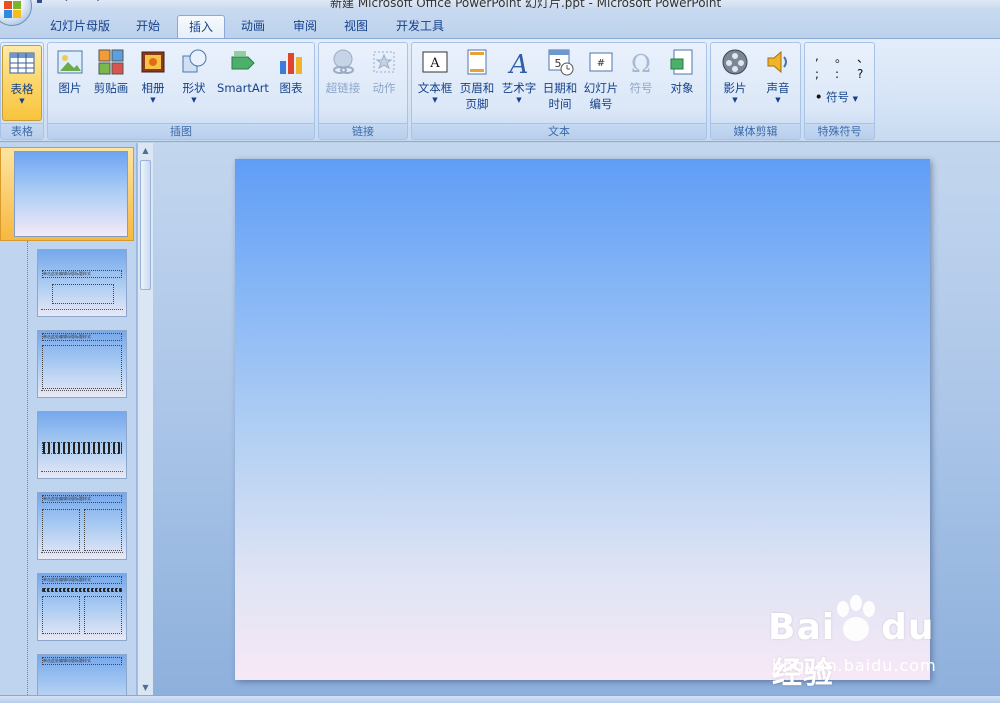 This screenshot has width=1000, height=703. I want to click on group-illustrations: 图片 剪贴画 相册 ▼ 形状 ▼ SmartArt 图表 插图, so click(181, 91).